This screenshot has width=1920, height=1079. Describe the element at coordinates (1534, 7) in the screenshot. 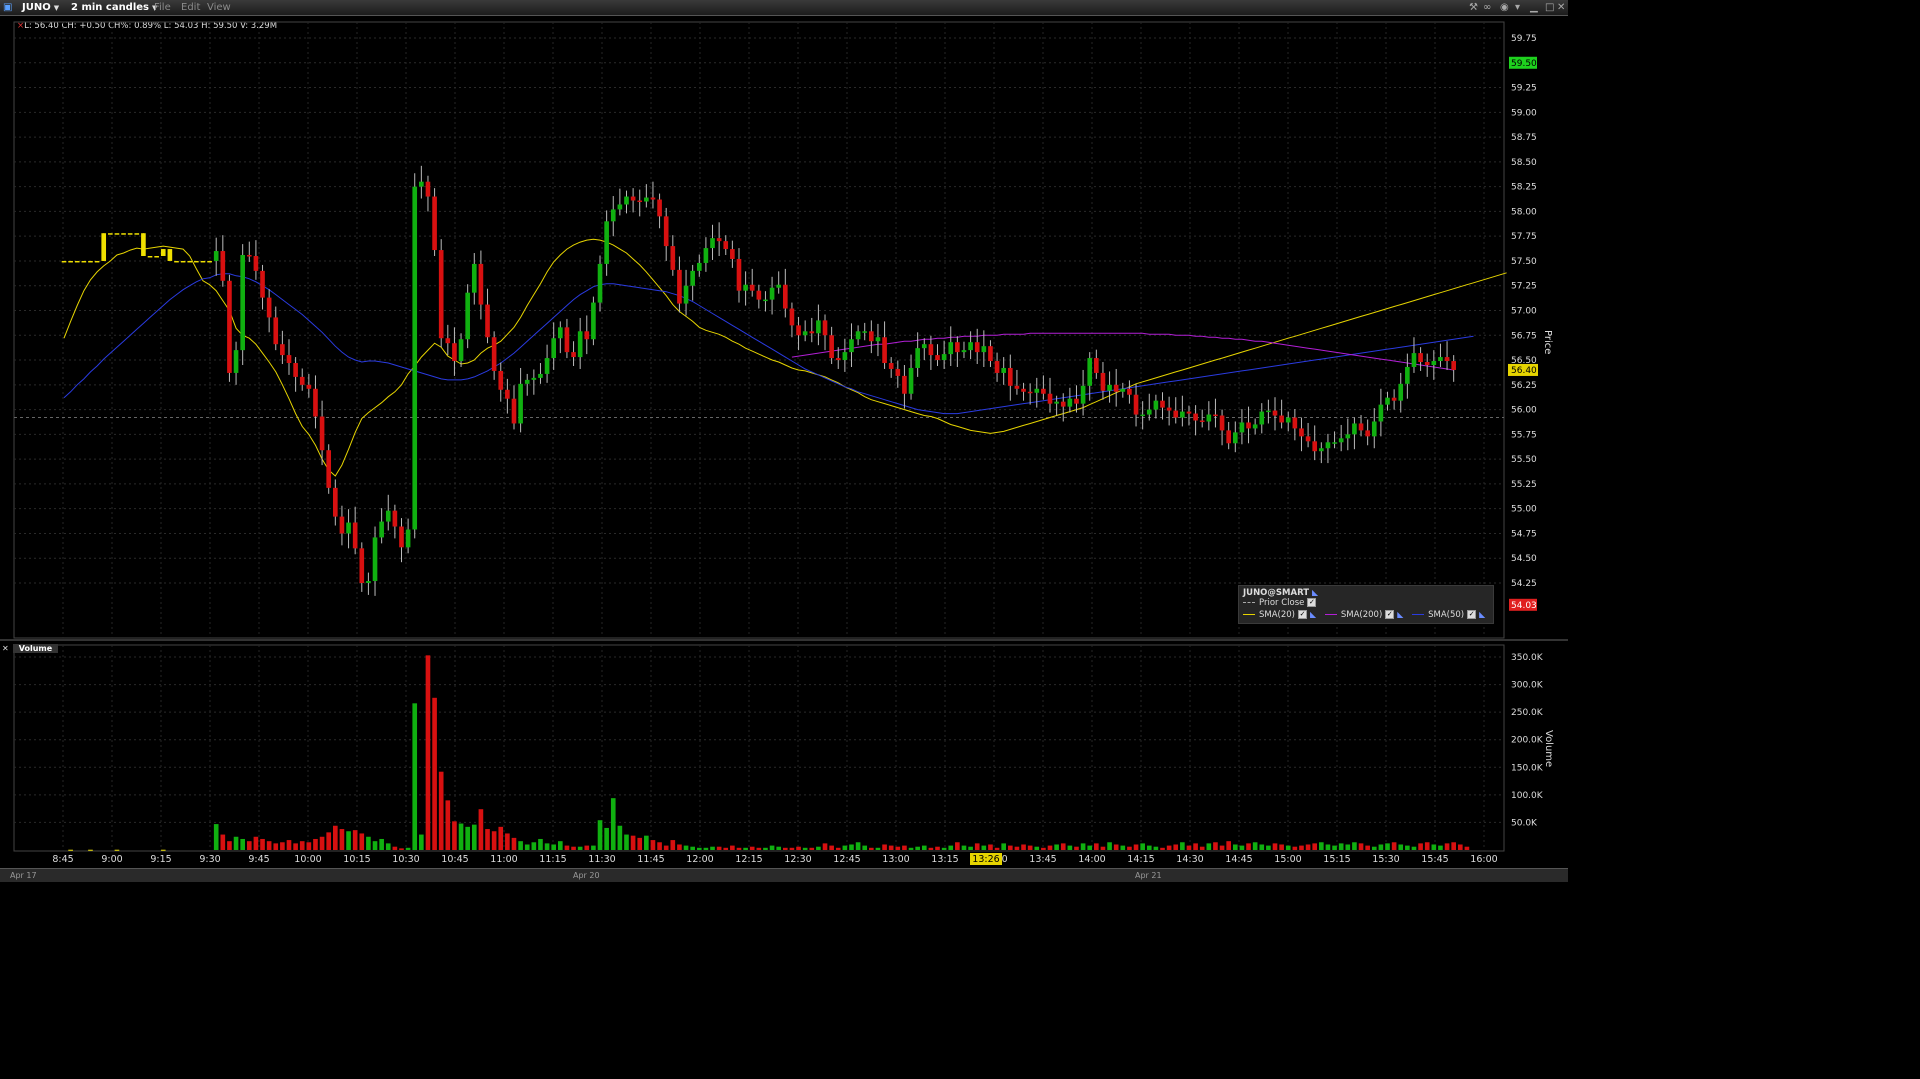

I see `minimize-icon: ▁` at that location.